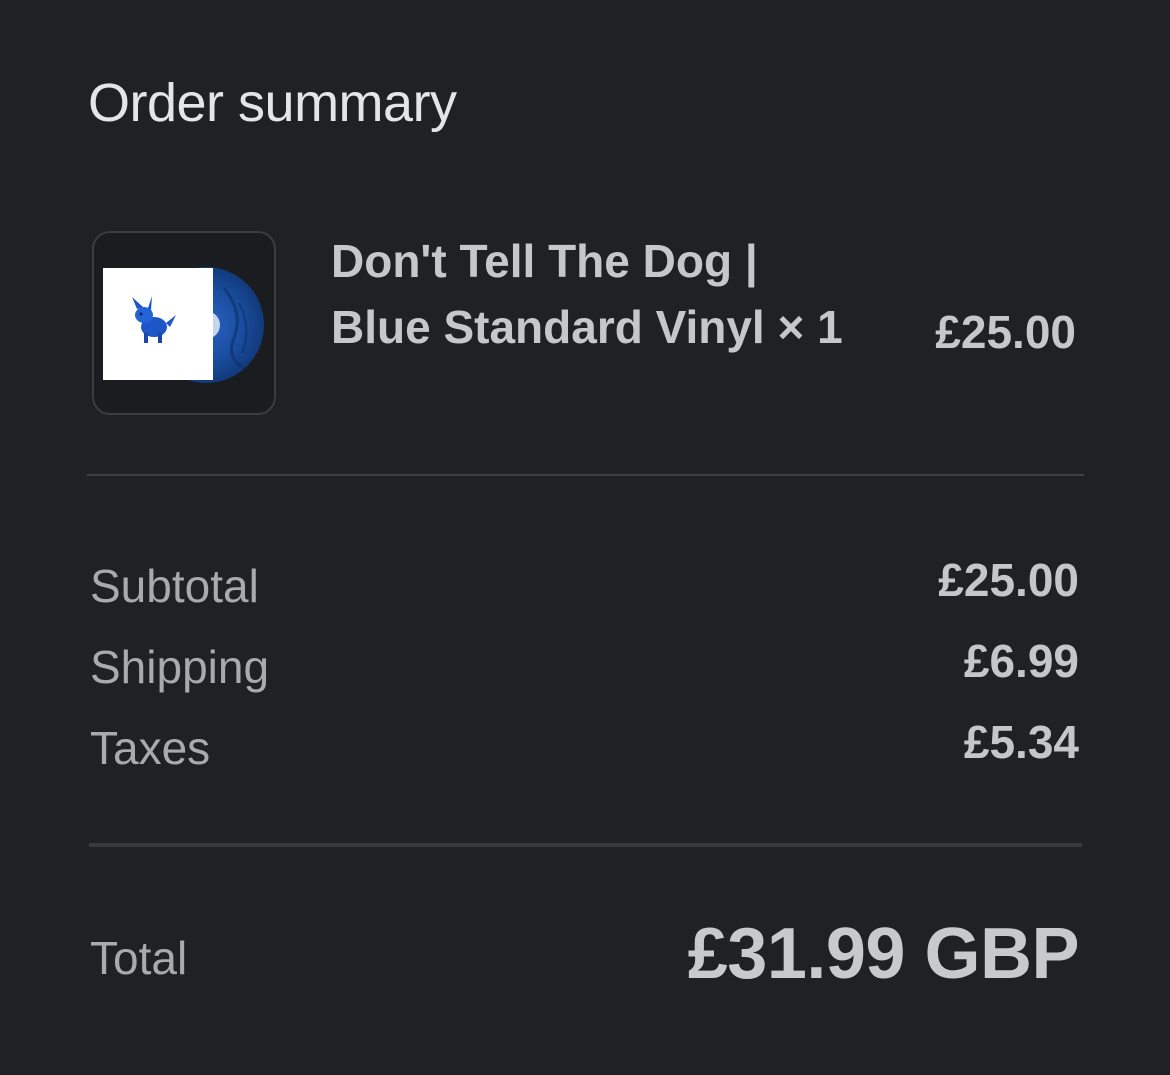  Describe the element at coordinates (1008, 580) in the screenshot. I see `subtotal-value: £25.00` at that location.